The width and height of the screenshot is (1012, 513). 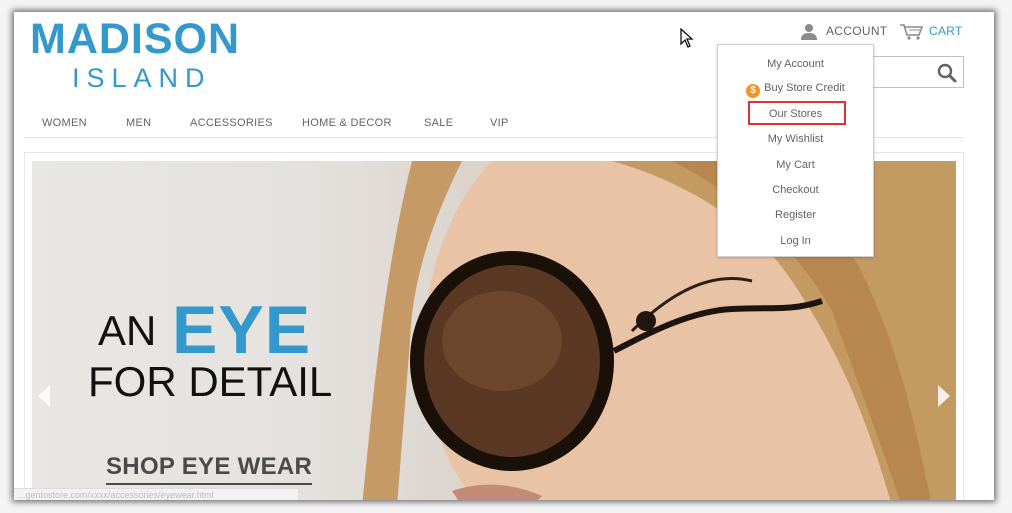 I want to click on slider-next-arrow-icon, so click(x=944, y=396).